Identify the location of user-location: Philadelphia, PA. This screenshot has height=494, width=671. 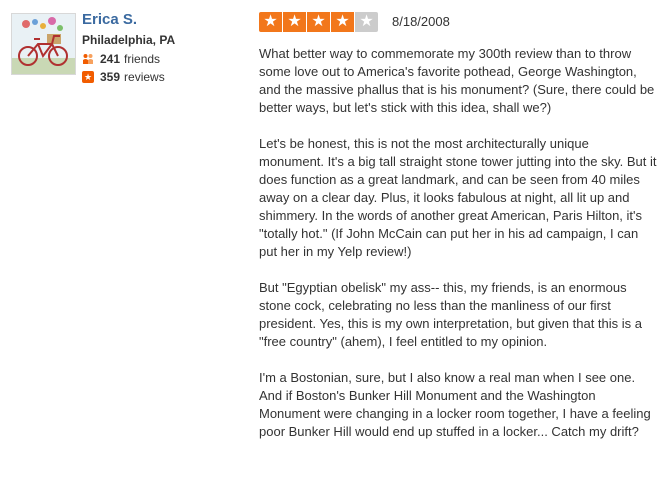
(129, 40).